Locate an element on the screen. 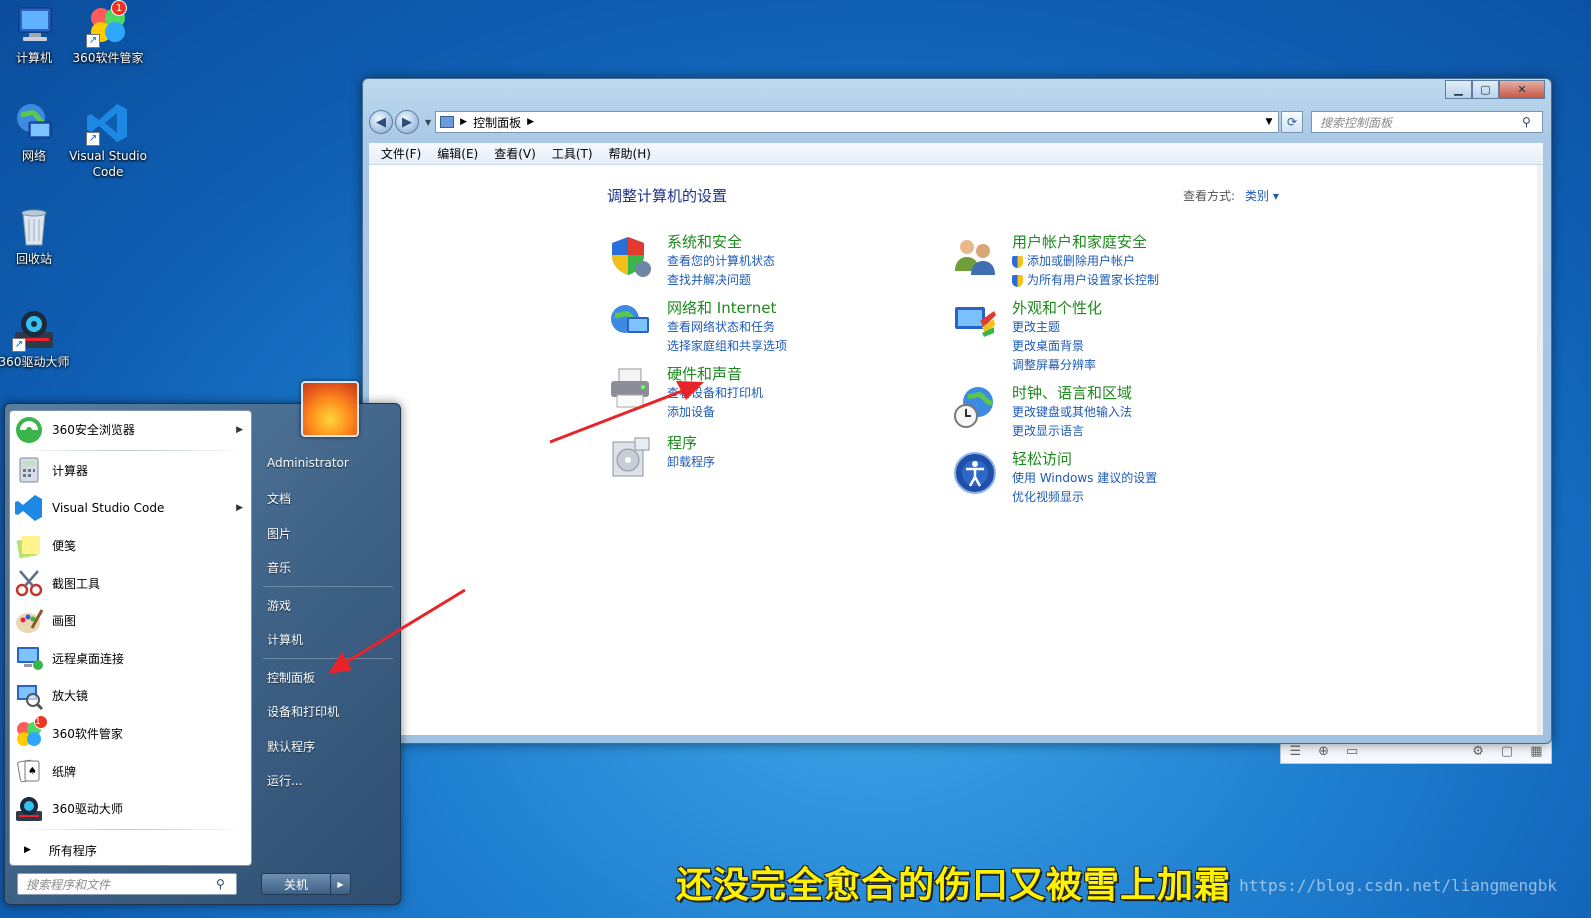  shortcut-arrow-icon: ↗ is located at coordinates (93, 139).